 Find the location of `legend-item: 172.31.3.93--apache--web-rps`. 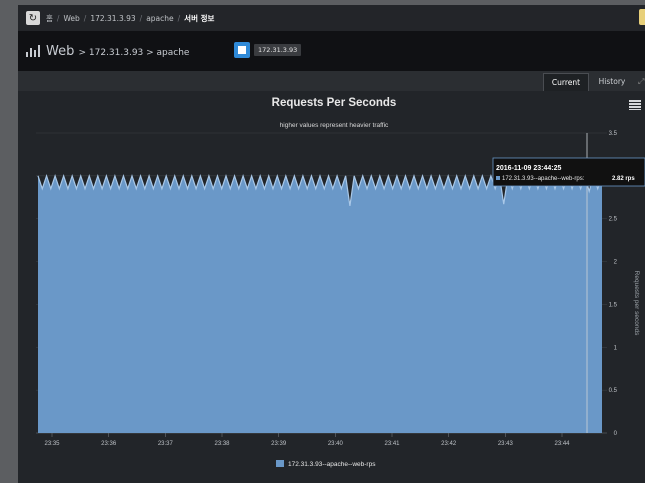

legend-item: 172.31.3.93--apache--web-rps is located at coordinates (332, 464).